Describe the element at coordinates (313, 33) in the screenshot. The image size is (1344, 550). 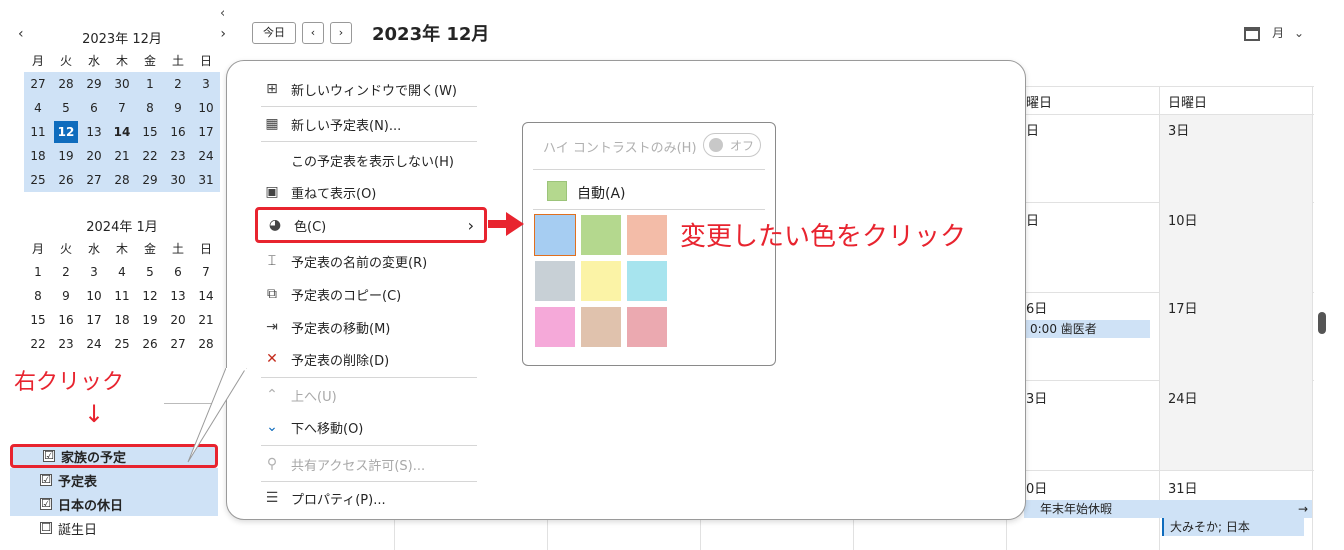
I see `prev-month-button: ‹` at that location.